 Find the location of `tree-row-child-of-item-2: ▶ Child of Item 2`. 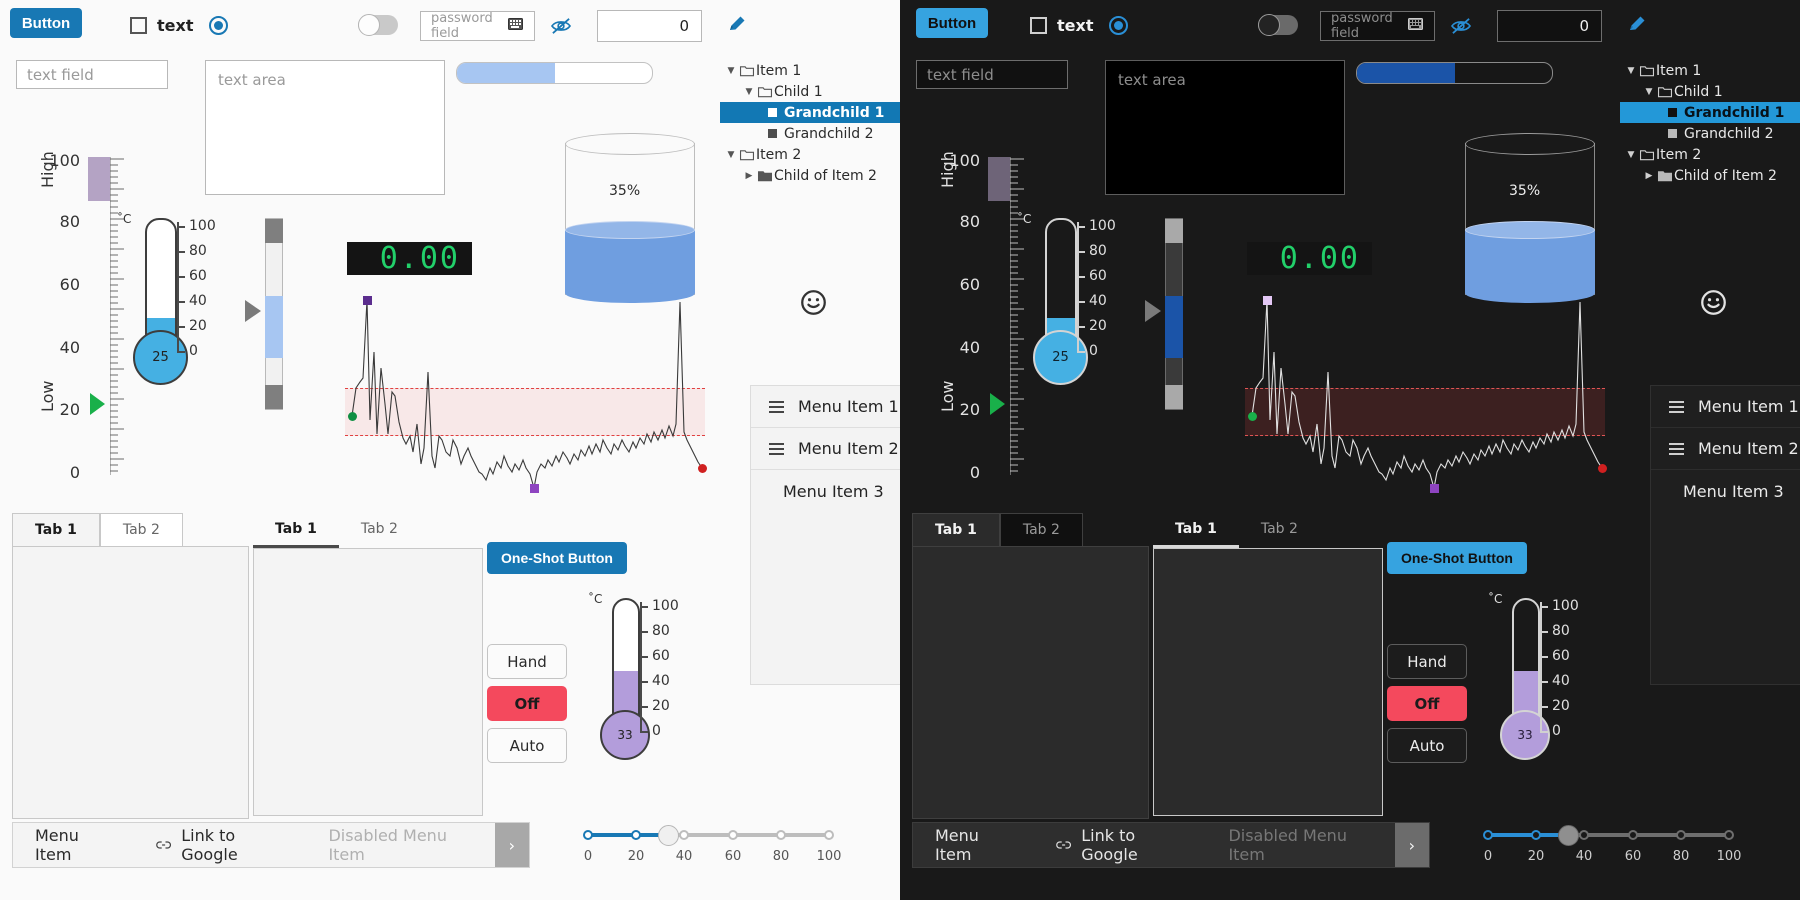

tree-row-child-of-item-2: ▶ Child of Item 2 is located at coordinates (1710, 175).